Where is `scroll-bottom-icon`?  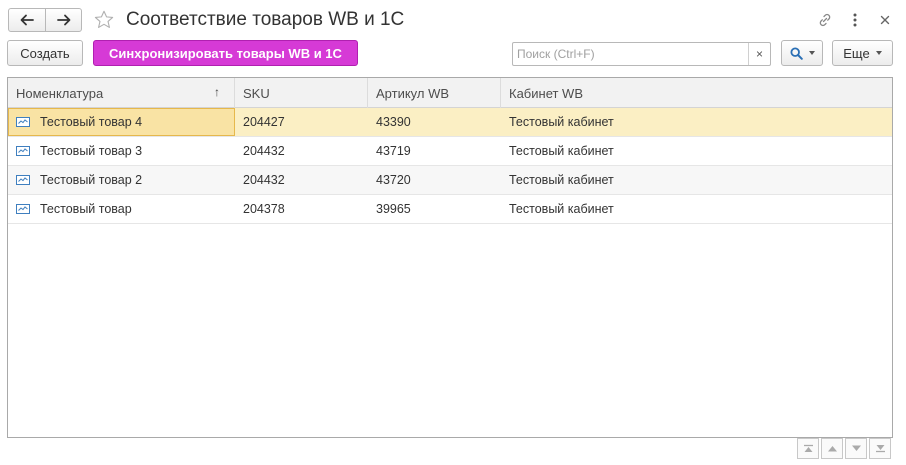
scroll-bottom-icon is located at coordinates (880, 449).